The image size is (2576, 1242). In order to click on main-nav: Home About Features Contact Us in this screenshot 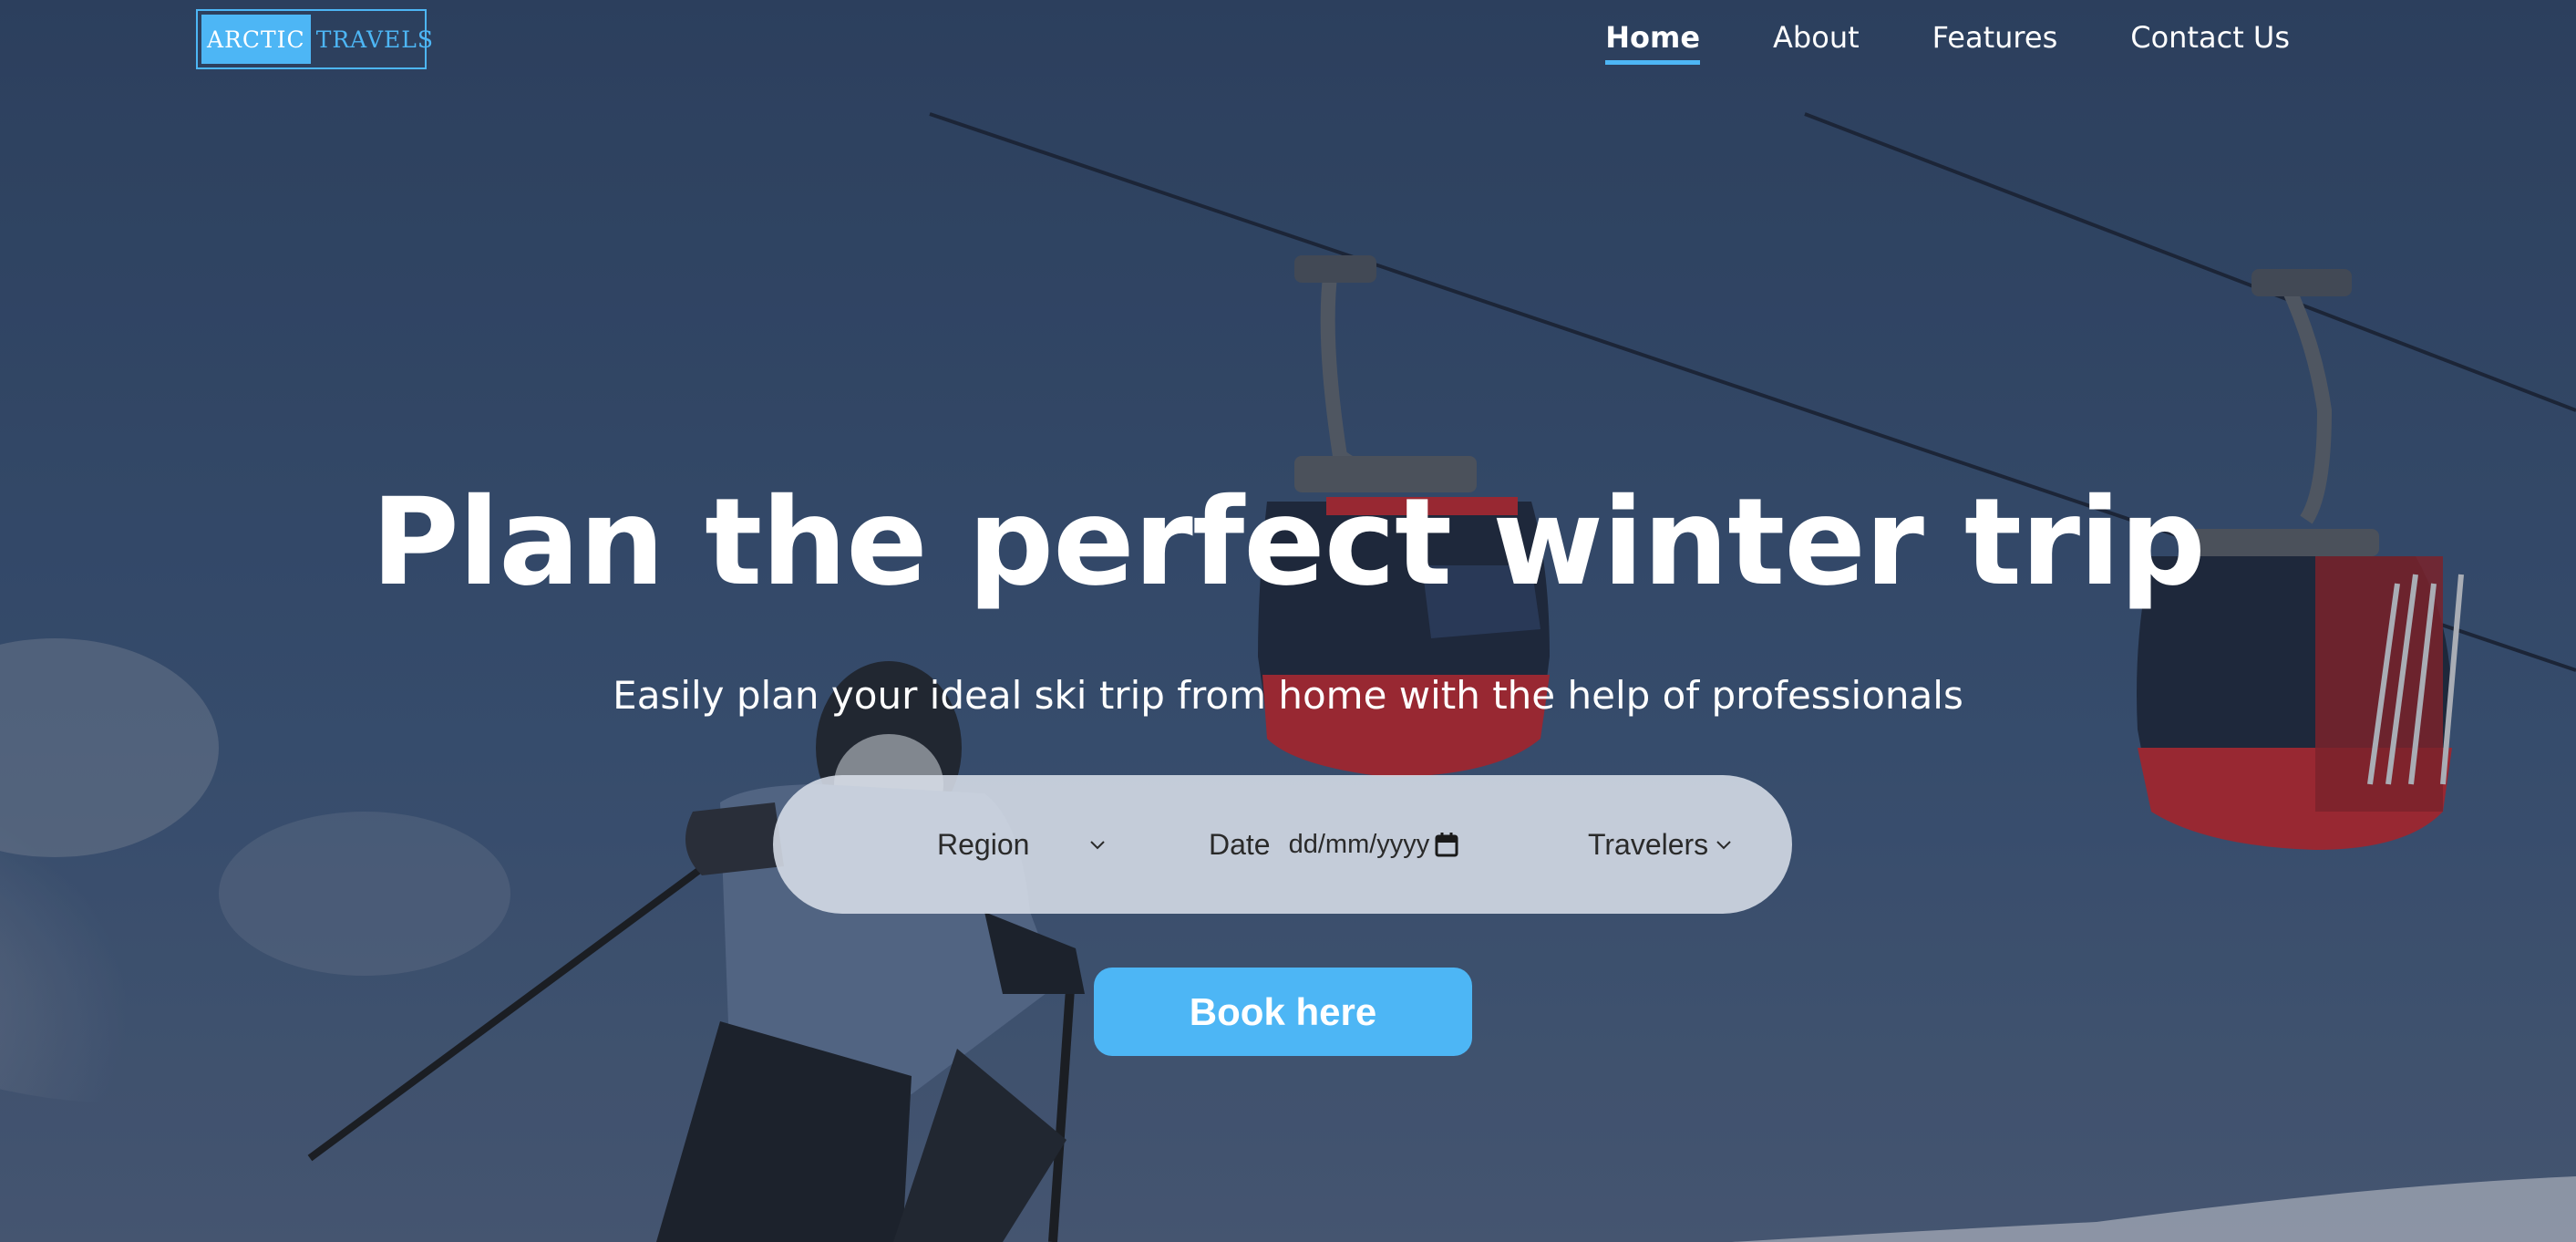, I will do `click(1947, 42)`.